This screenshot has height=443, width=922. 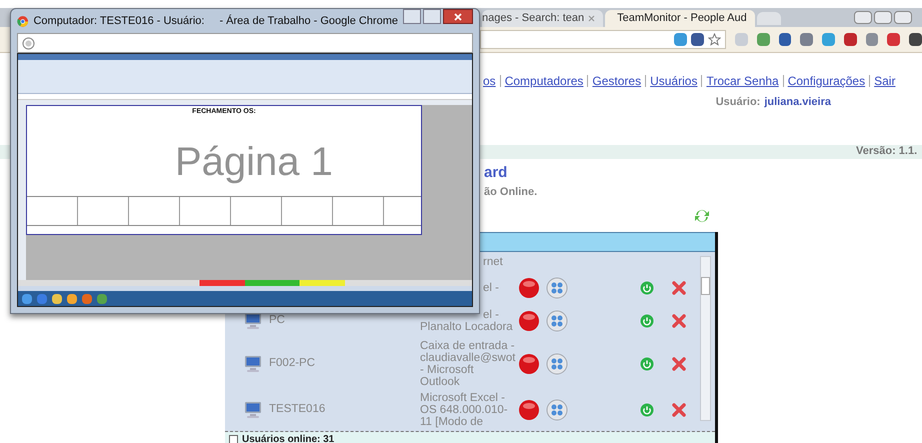 What do you see at coordinates (118, 21) in the screenshot?
I see `window-title: Computador: TESTE016 - Usuário:` at bounding box center [118, 21].